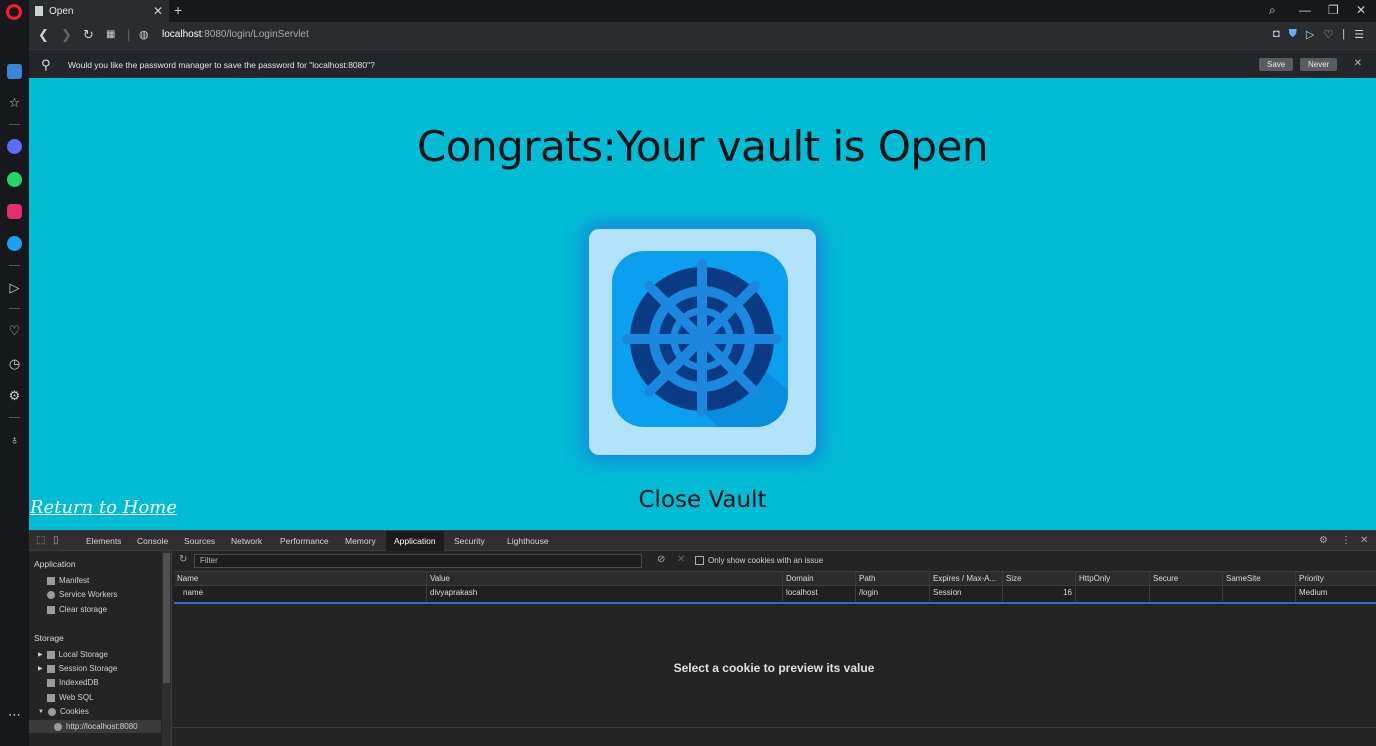  I want to click on cookies-item: ▼ Cookies, so click(63, 711).